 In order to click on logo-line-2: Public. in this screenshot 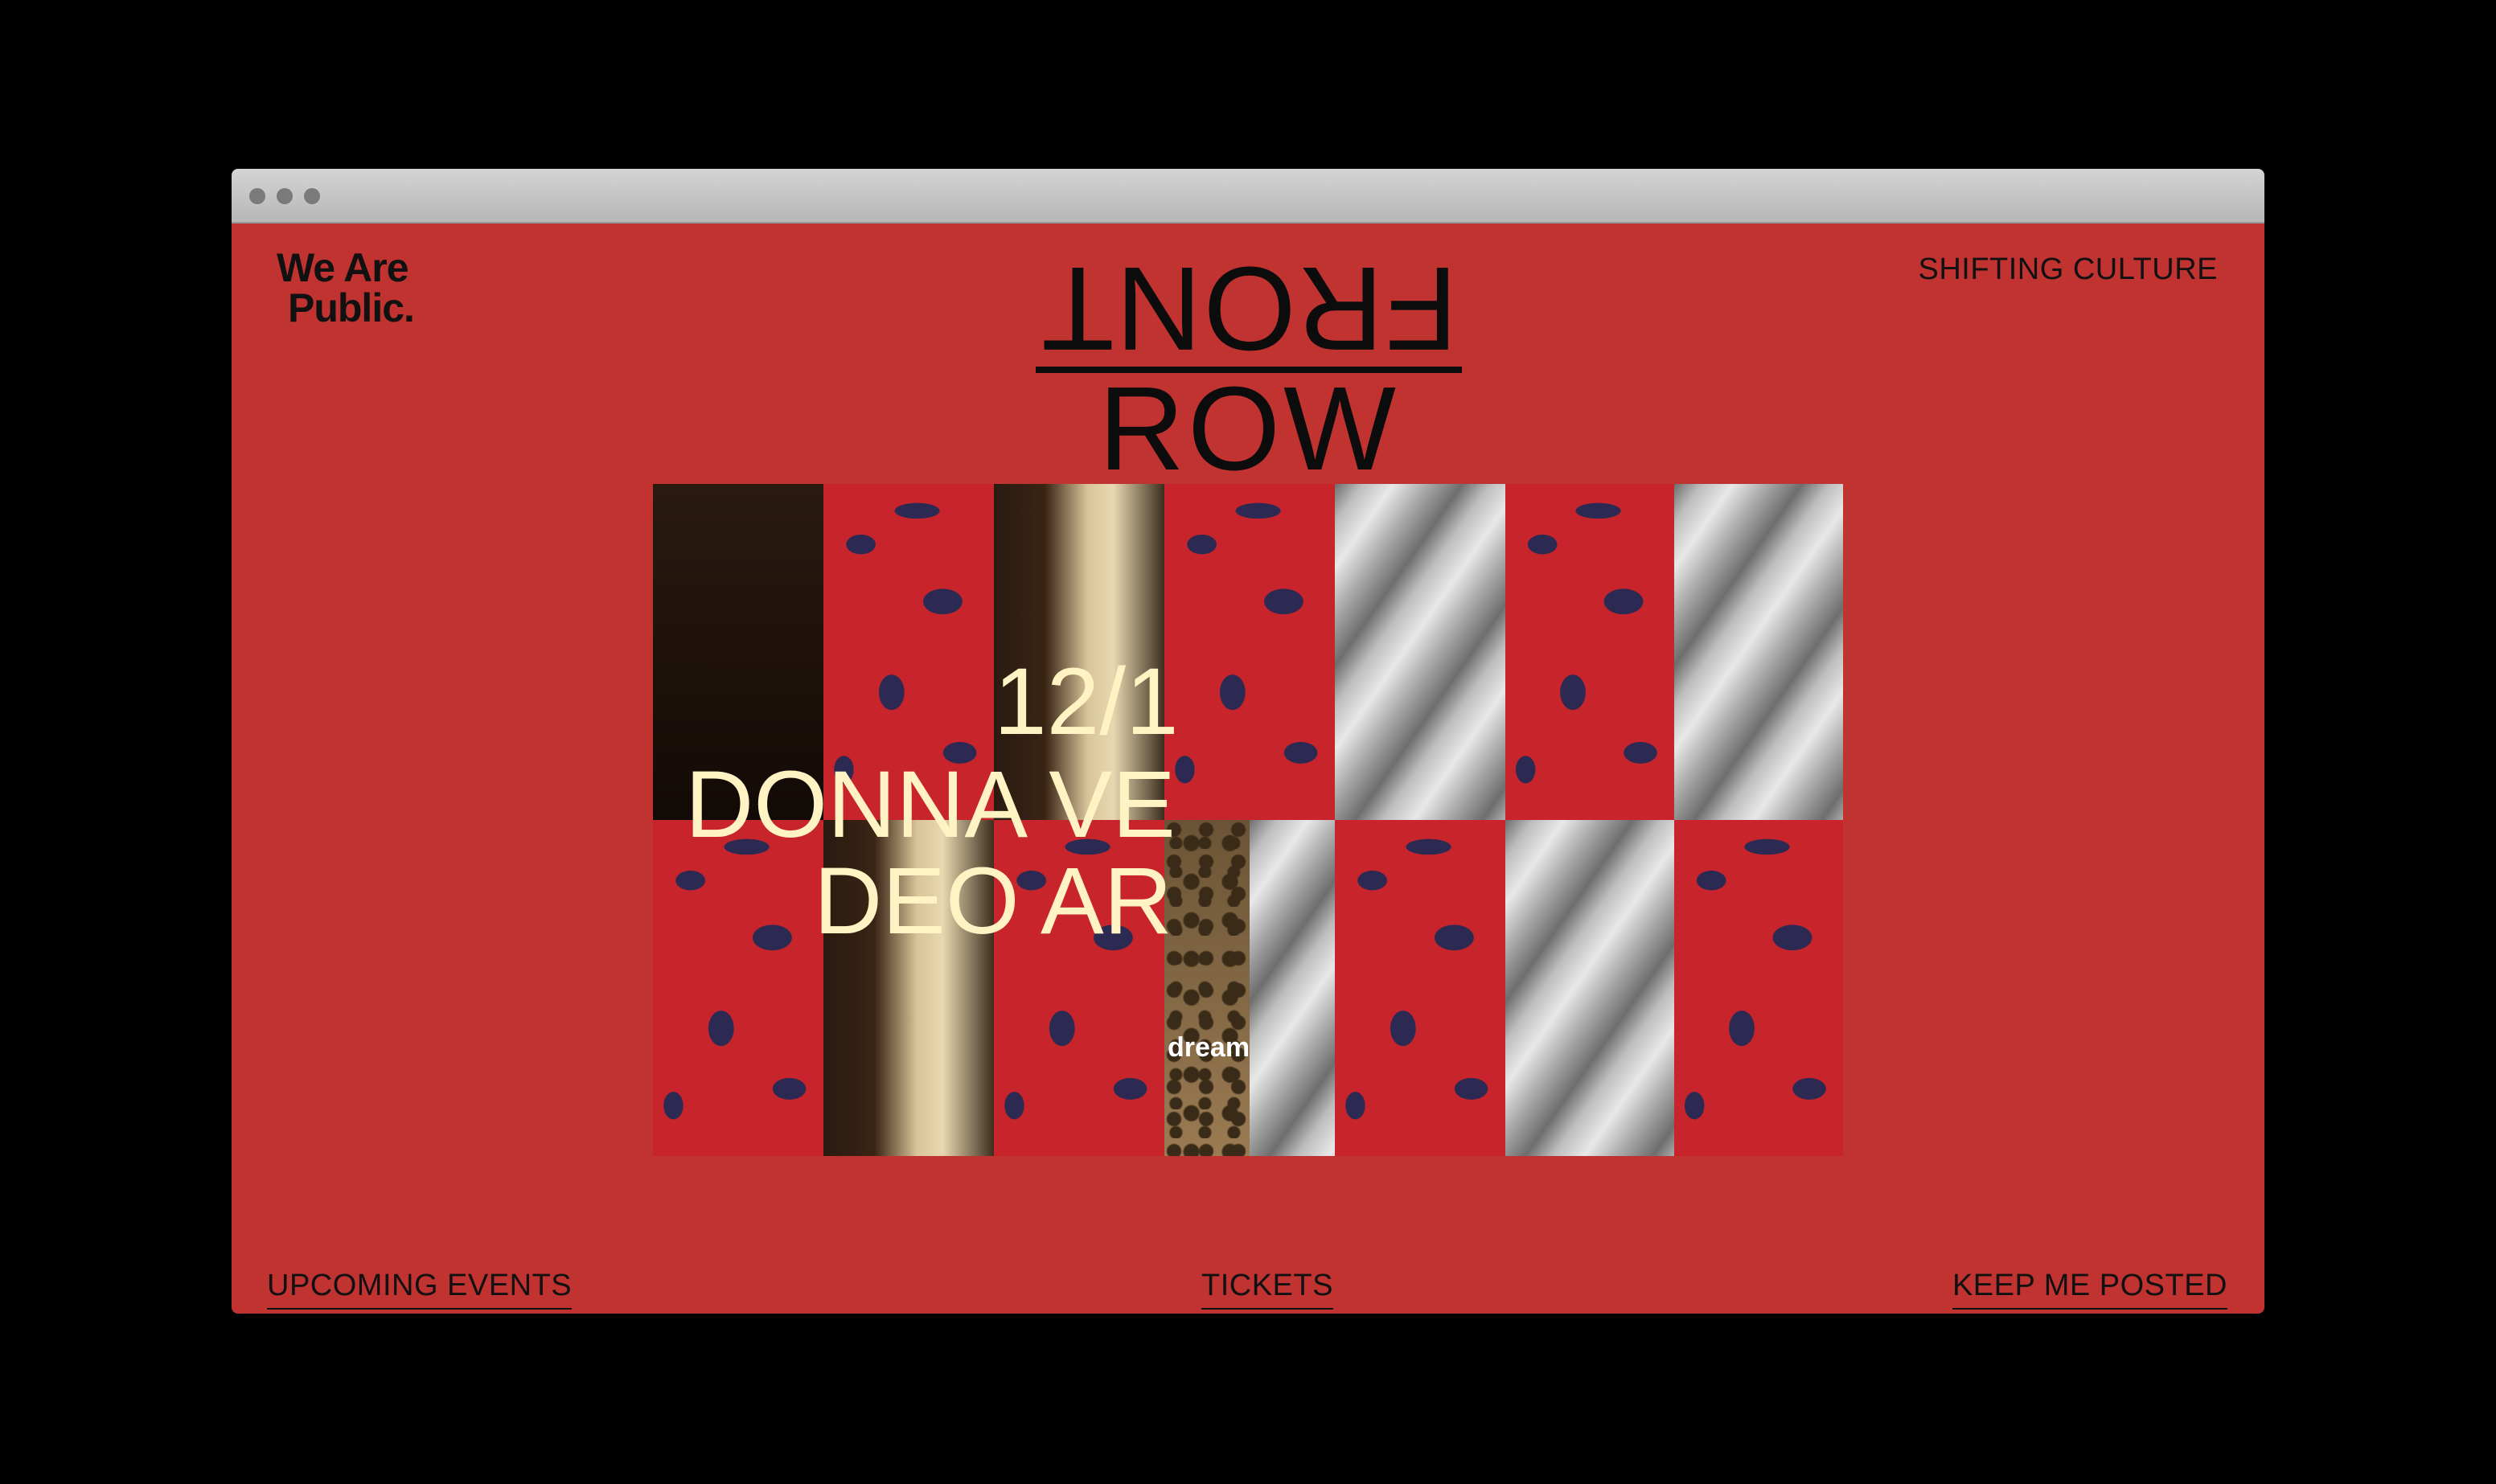, I will do `click(351, 308)`.